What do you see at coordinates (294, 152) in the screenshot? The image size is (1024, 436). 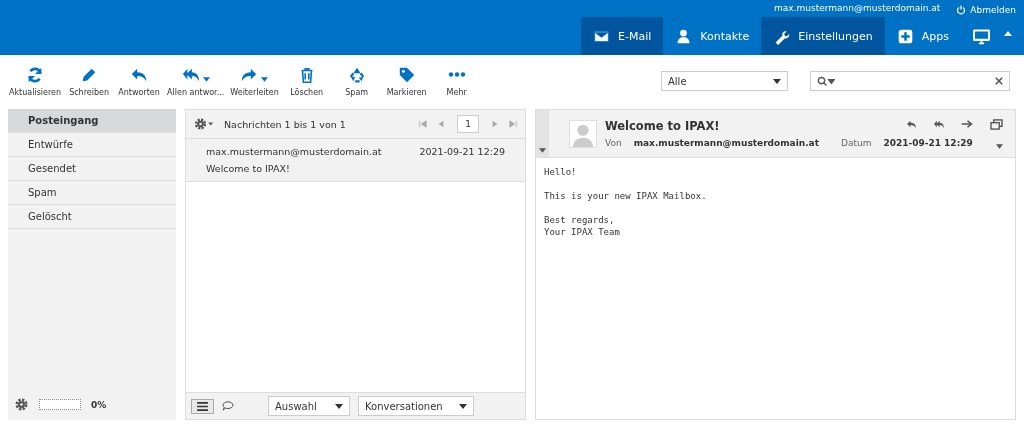 I see `message-sender: max.mustermann@musterdomain.at` at bounding box center [294, 152].